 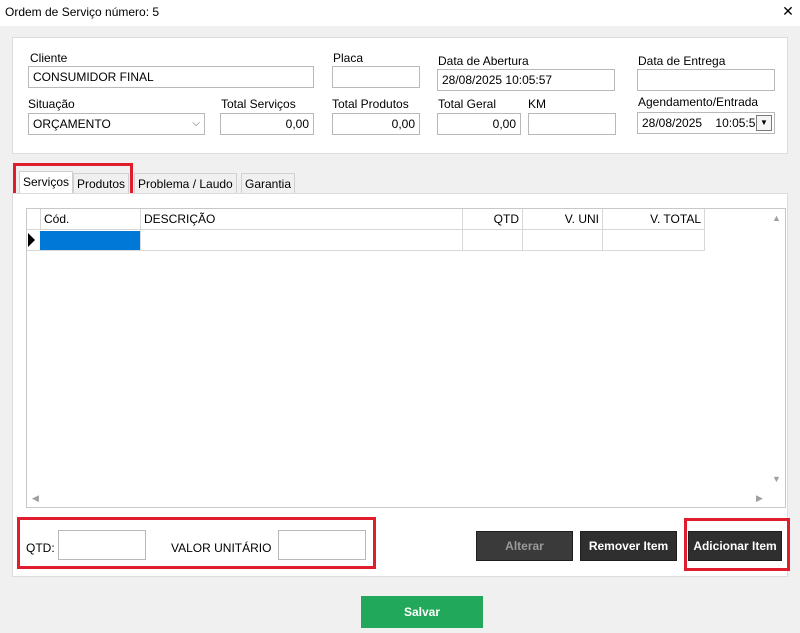 I want to click on situacao-value: ORÇAMENTO, so click(x=72, y=124).